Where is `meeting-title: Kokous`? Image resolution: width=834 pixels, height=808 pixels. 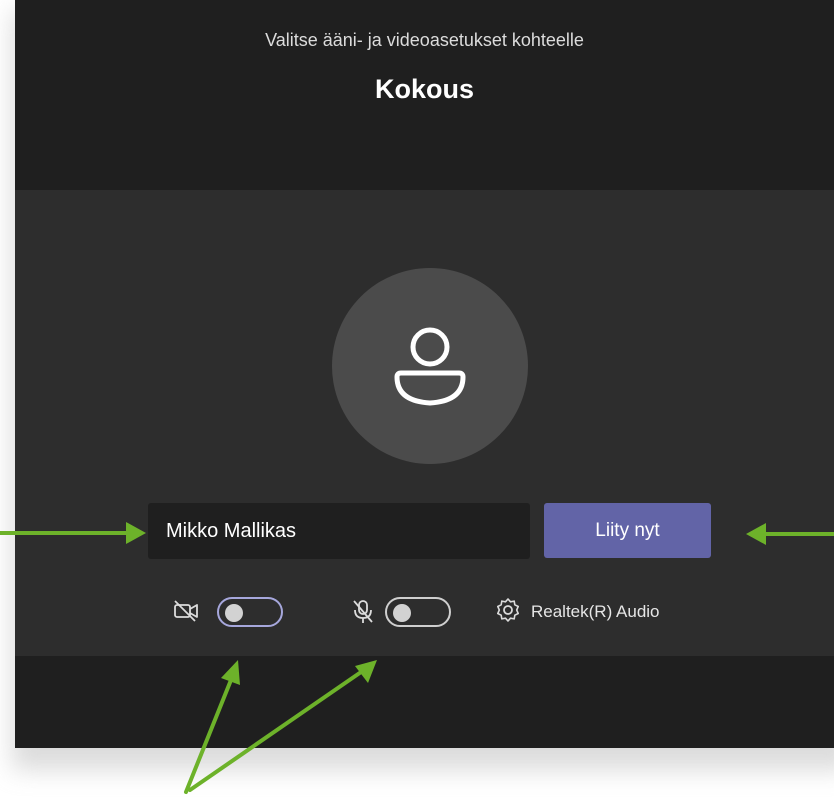 meeting-title: Kokous is located at coordinates (424, 89).